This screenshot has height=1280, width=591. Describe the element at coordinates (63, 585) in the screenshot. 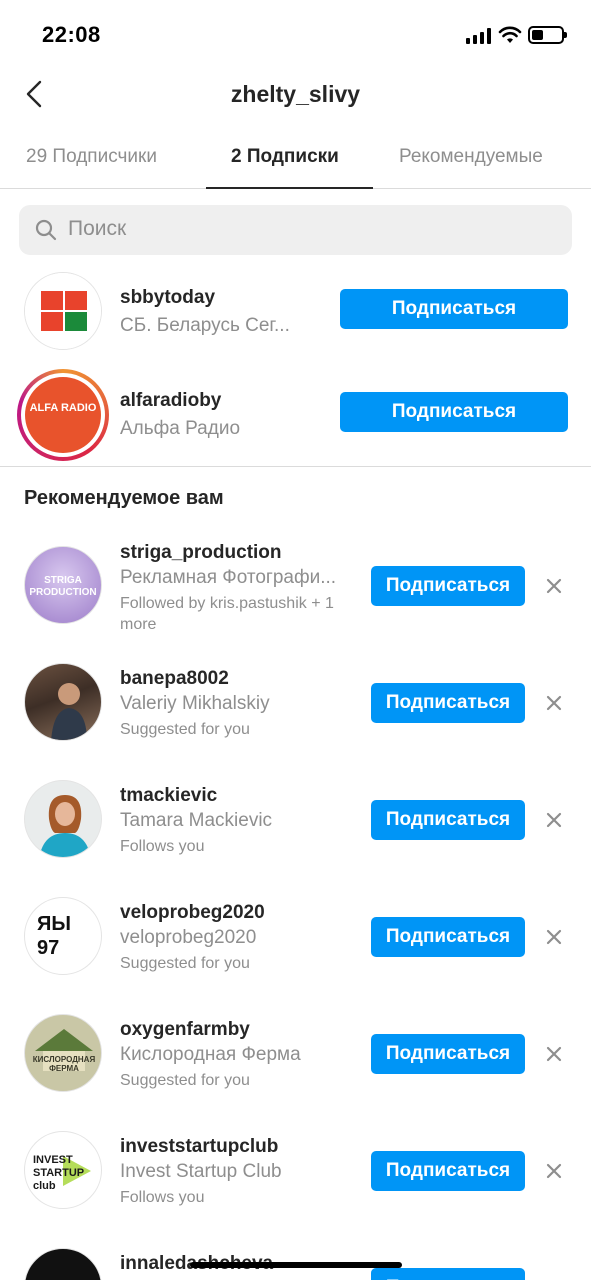

I see `avatar: STRIGA PRODUCTION` at that location.